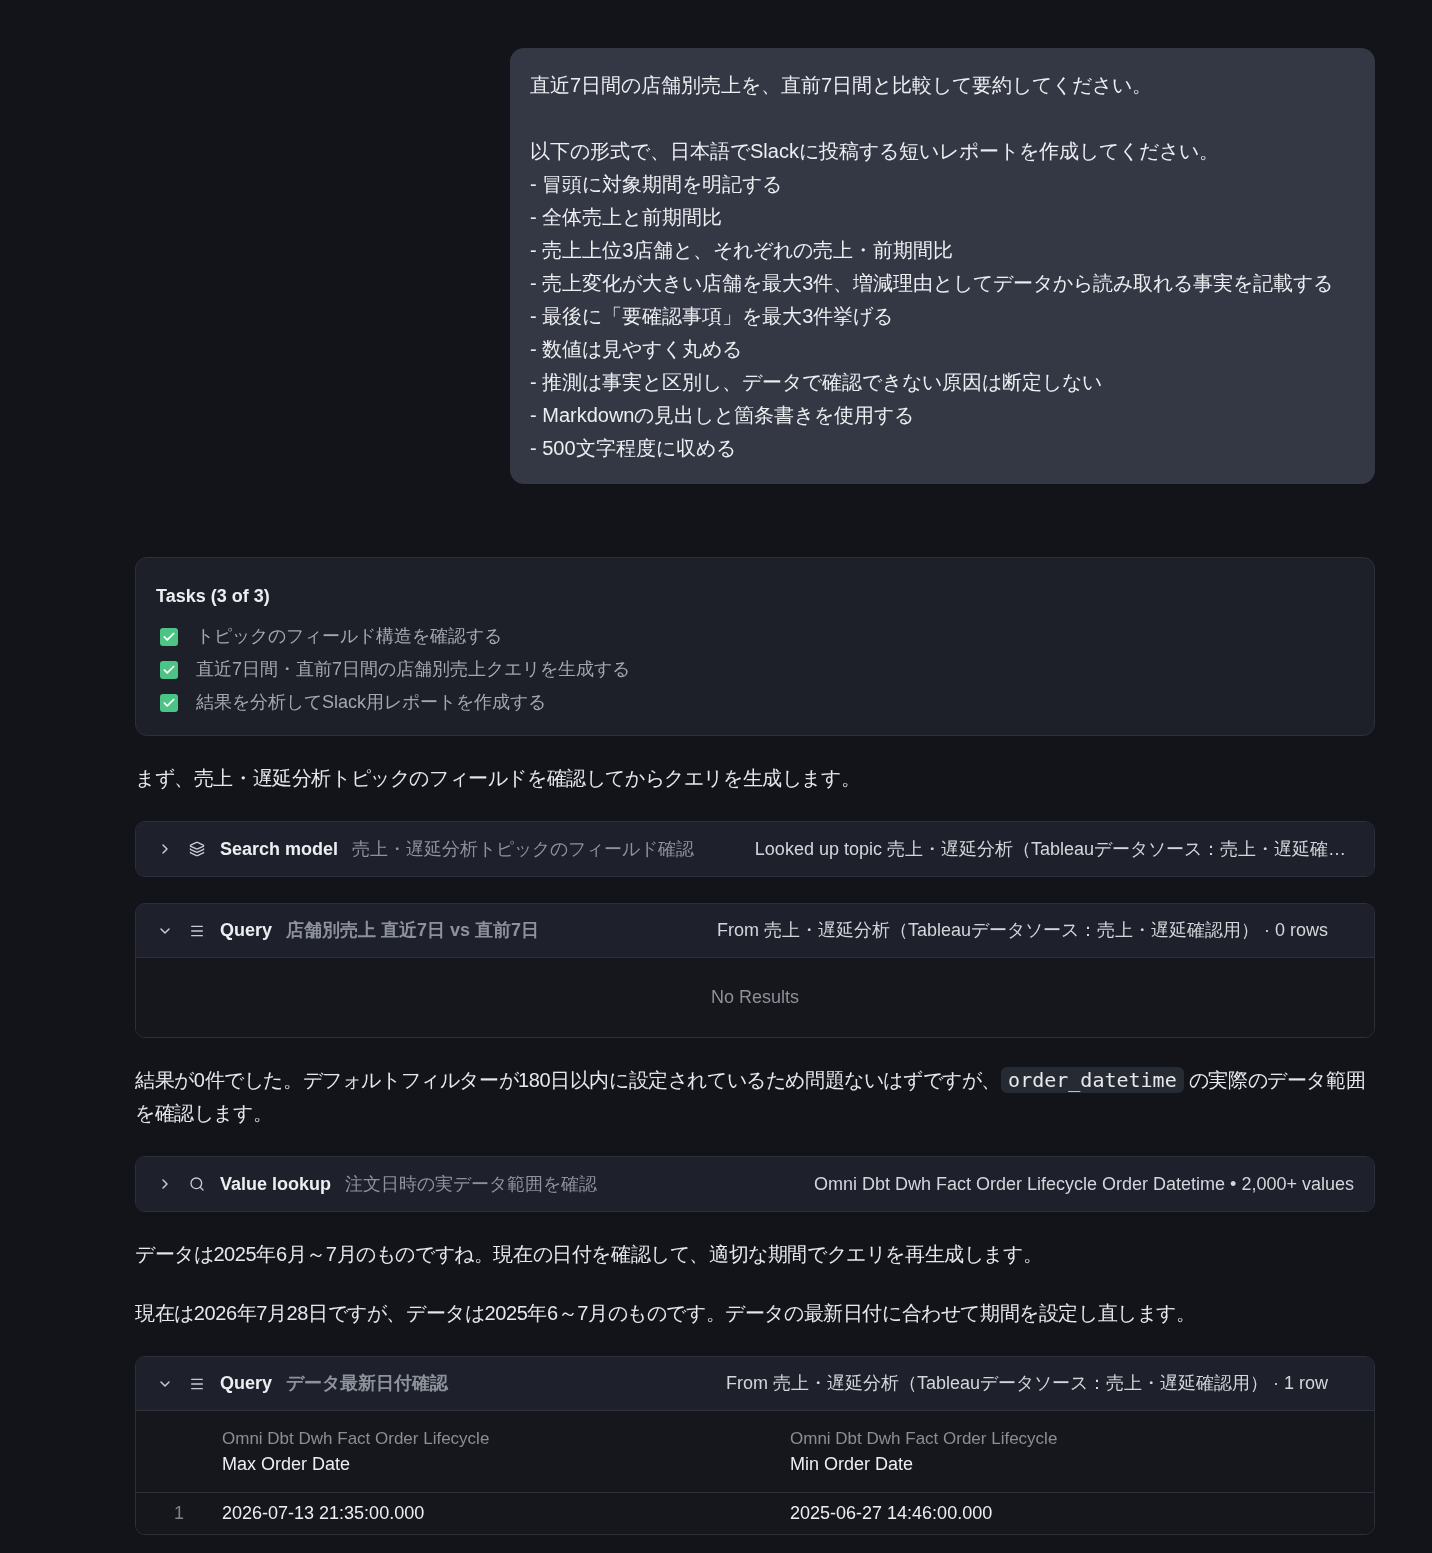 The width and height of the screenshot is (1432, 1553). Describe the element at coordinates (349, 636) in the screenshot. I see `task-label: トピックのフィールド構造を確認する` at that location.